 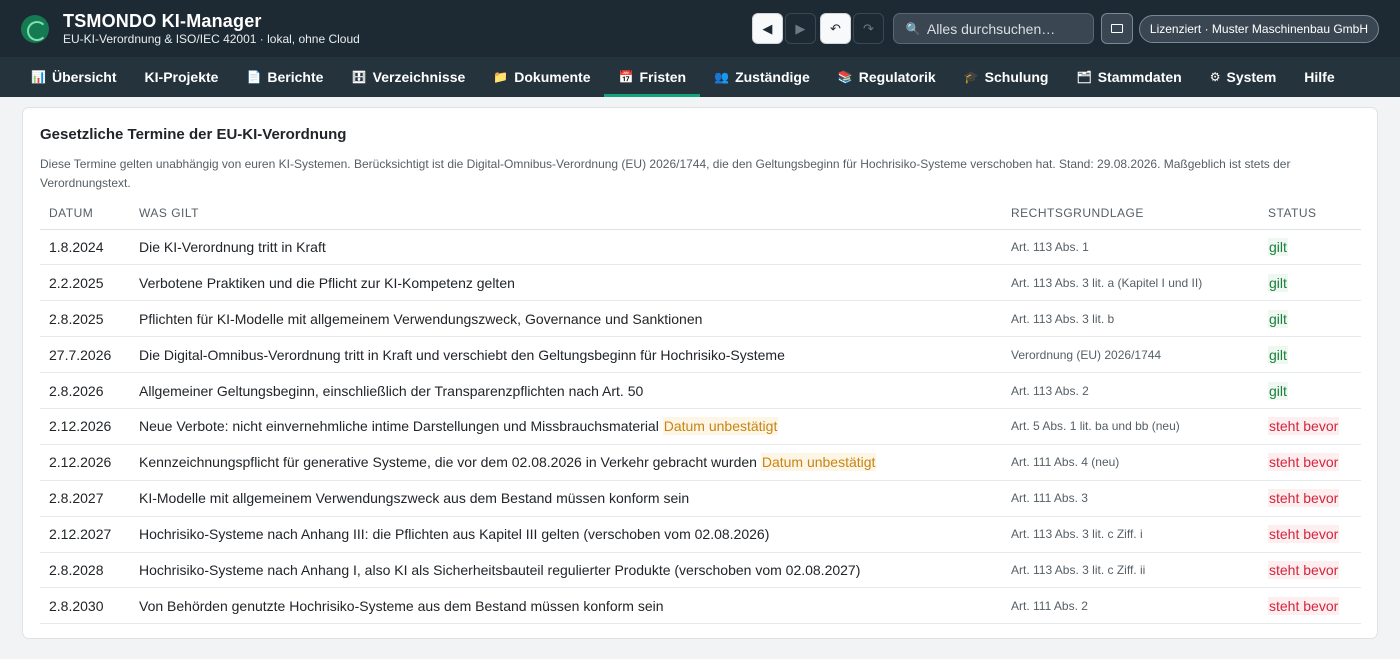 I want to click on tab-regulatorik: 📚 Regulatorik, so click(x=887, y=77).